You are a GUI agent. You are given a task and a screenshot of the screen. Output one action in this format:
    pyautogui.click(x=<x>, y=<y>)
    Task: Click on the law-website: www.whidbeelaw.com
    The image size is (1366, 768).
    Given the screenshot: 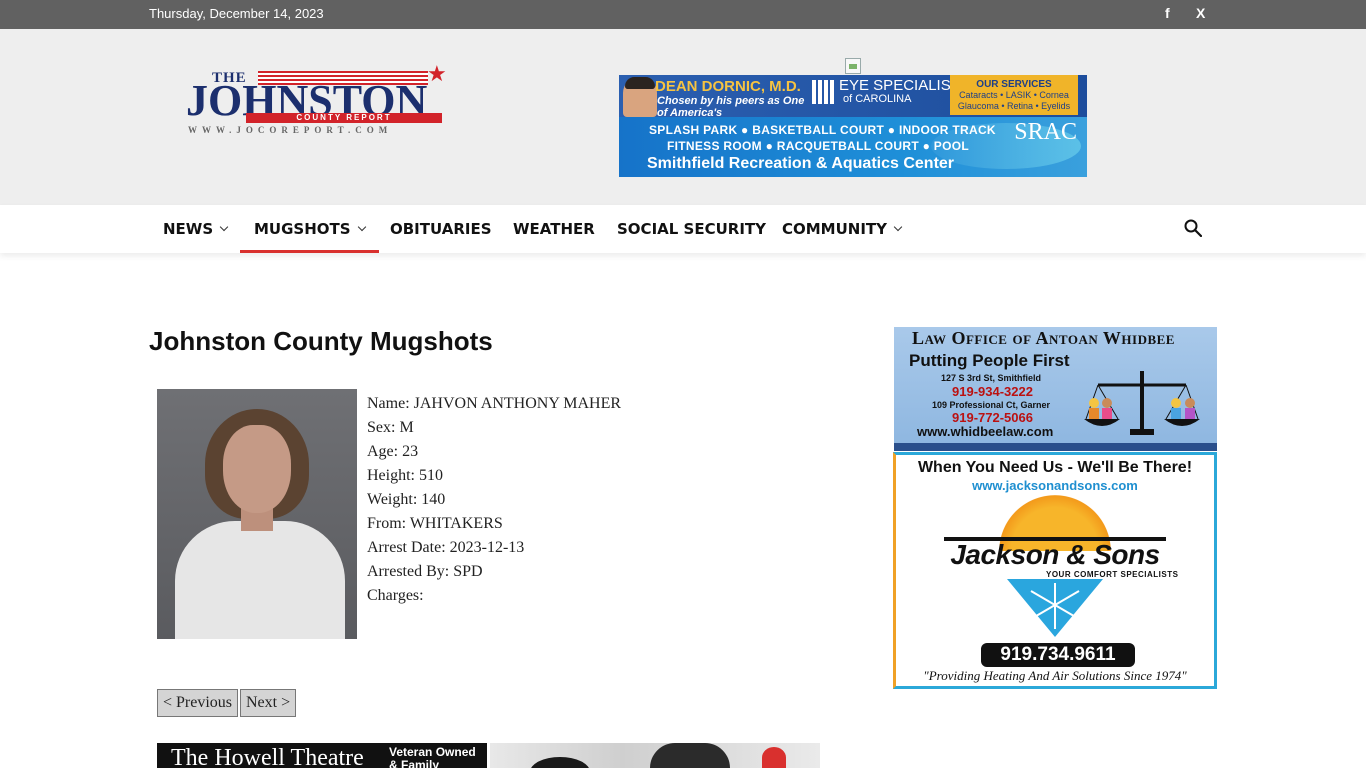 What is the action you would take?
    pyautogui.click(x=985, y=431)
    